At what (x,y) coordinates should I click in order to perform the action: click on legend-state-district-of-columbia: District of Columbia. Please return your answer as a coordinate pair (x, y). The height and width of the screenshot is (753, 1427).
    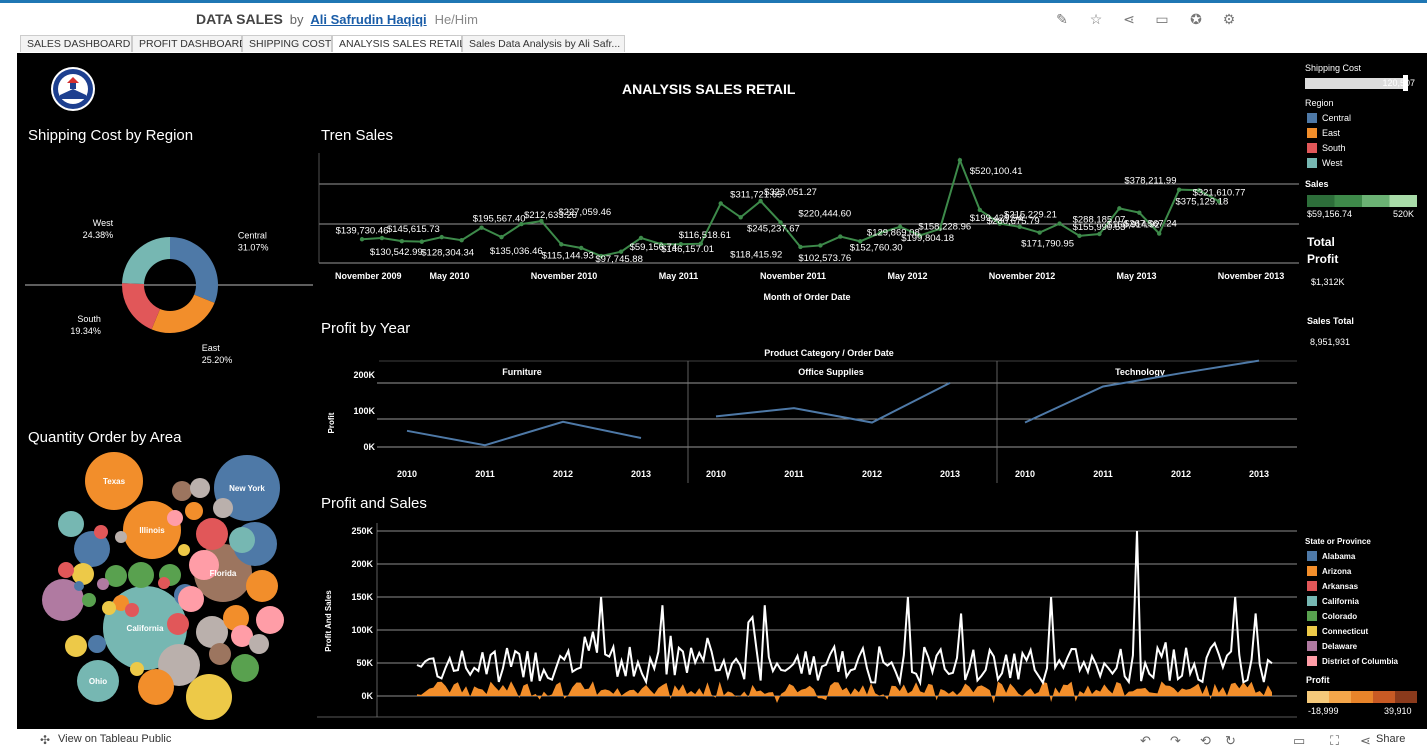
    Looking at the image, I should click on (1352, 661).